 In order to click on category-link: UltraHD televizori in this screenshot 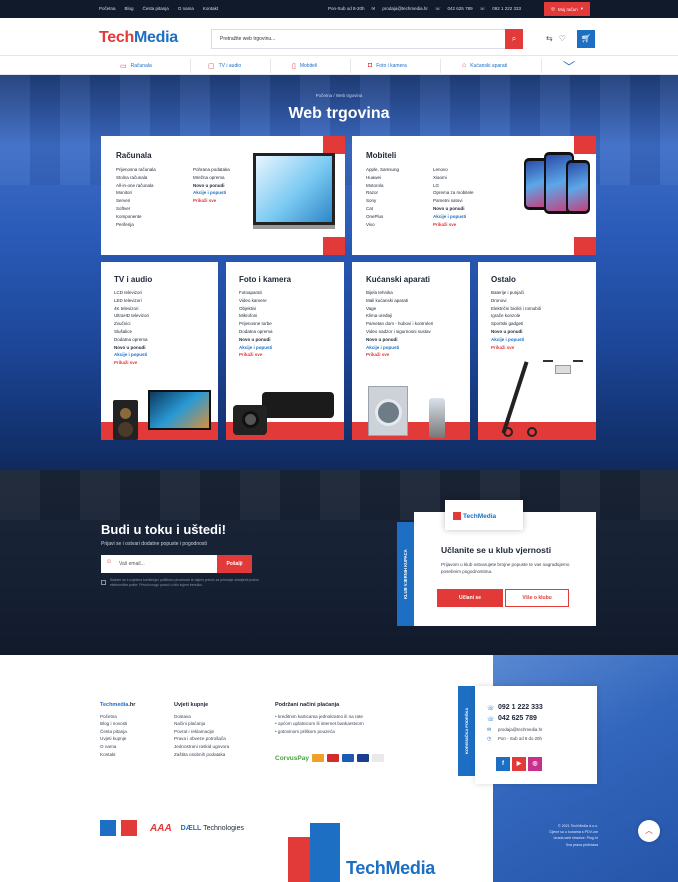, I will do `click(131, 316)`.